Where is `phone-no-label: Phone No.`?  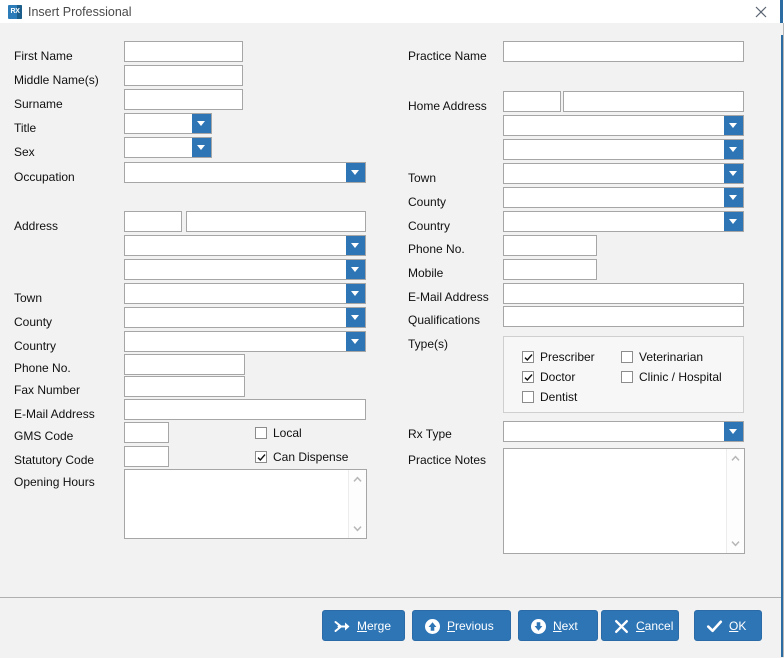
phone-no-label: Phone No. is located at coordinates (42, 368).